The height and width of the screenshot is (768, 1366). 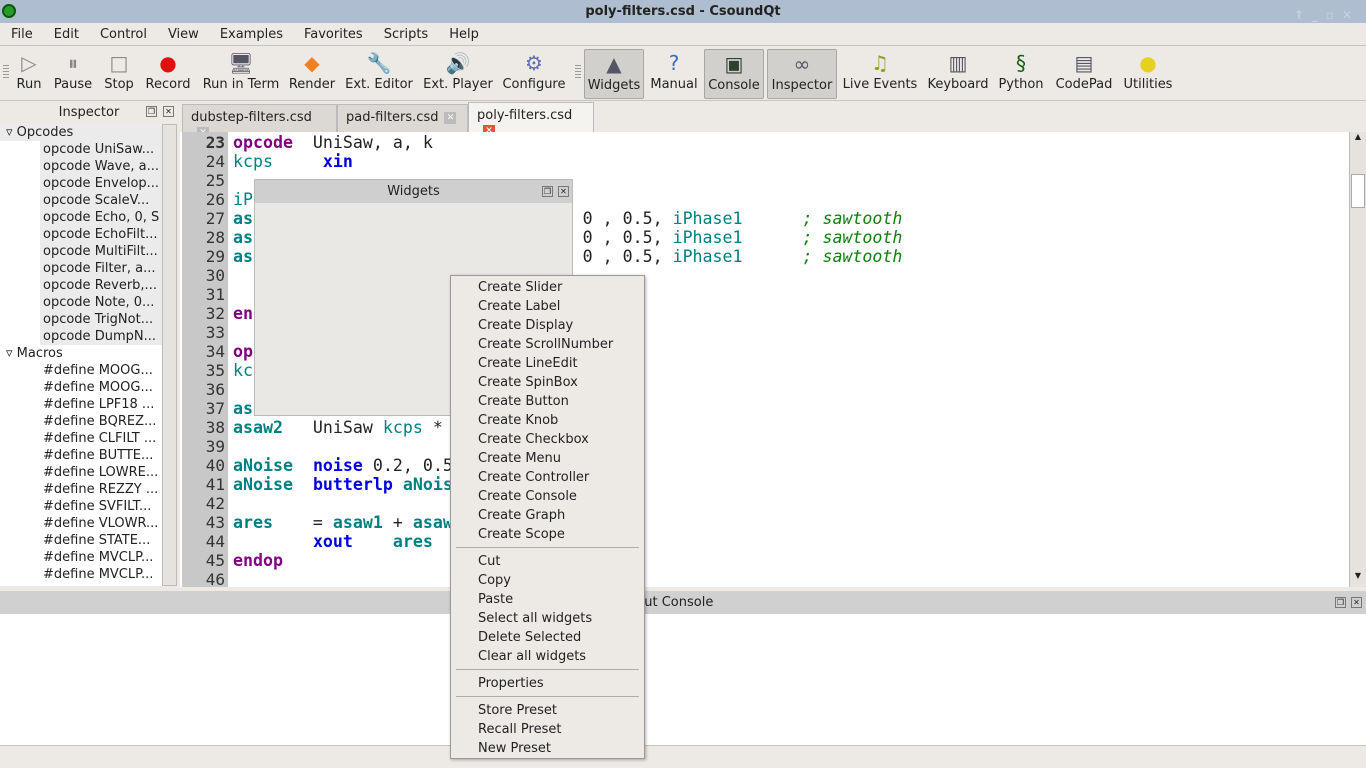 What do you see at coordinates (243, 199) in the screenshot?
I see `code-line: iP` at bounding box center [243, 199].